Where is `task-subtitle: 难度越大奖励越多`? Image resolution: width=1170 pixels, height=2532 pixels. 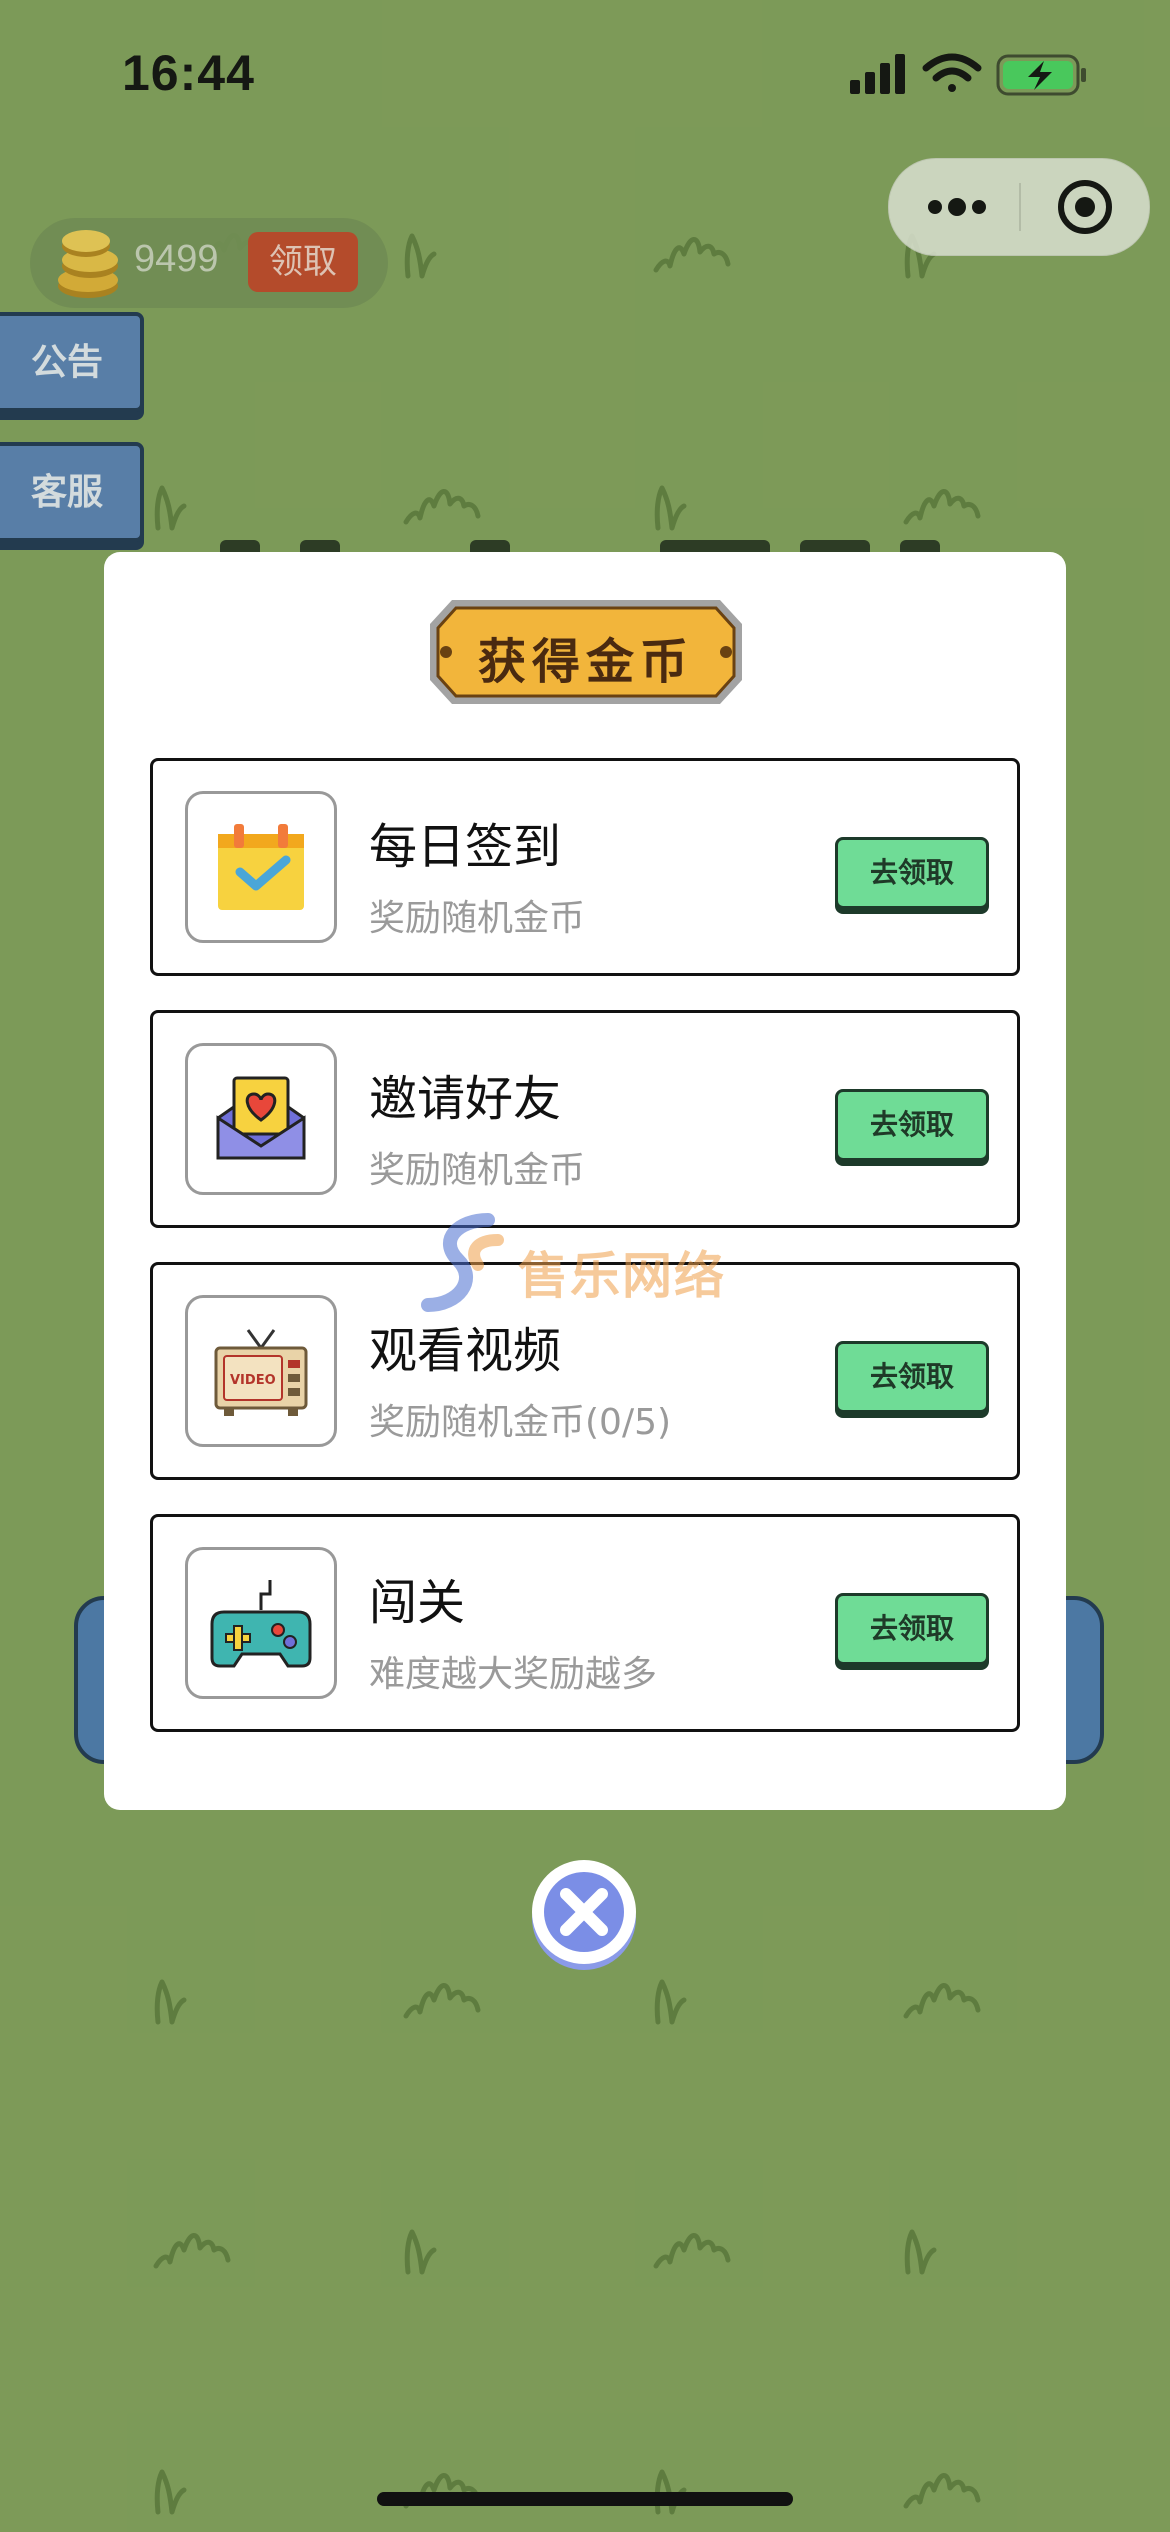 task-subtitle: 难度越大奖励越多 is located at coordinates (513, 1674).